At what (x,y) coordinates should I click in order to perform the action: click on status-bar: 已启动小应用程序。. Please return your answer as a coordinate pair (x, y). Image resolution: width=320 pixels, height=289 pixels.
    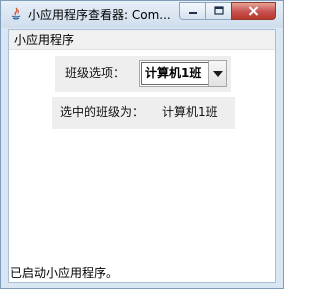
    Looking at the image, I should click on (142, 273).